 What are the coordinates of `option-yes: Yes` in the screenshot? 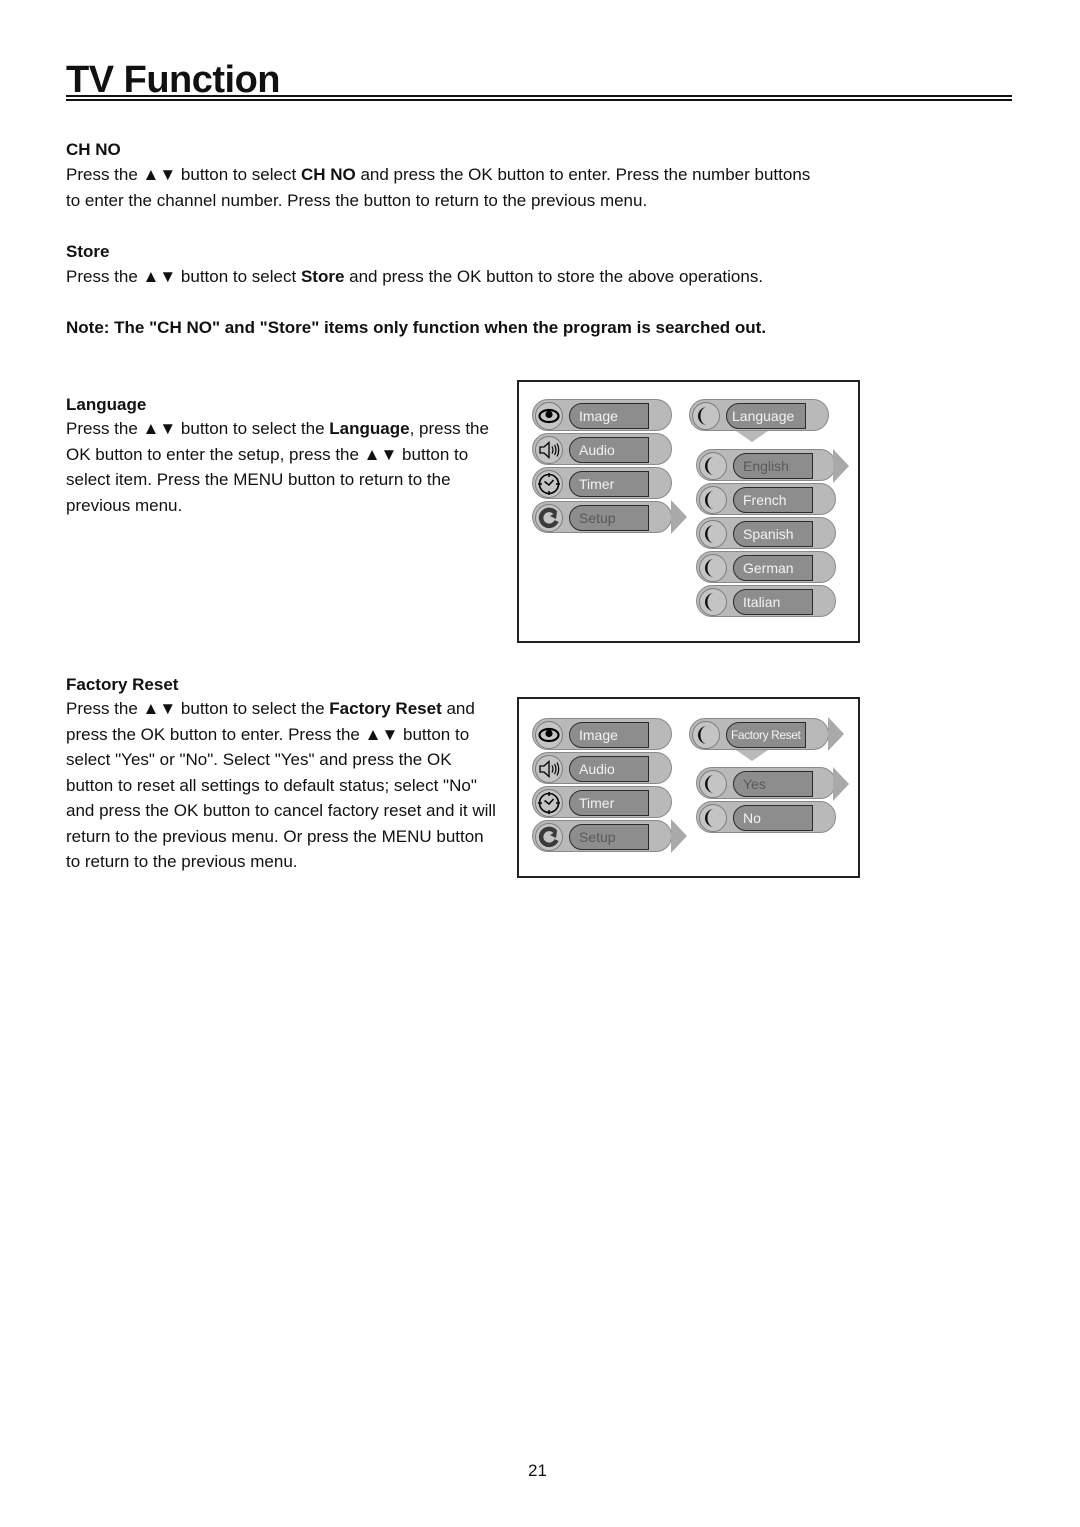 It's located at (766, 783).